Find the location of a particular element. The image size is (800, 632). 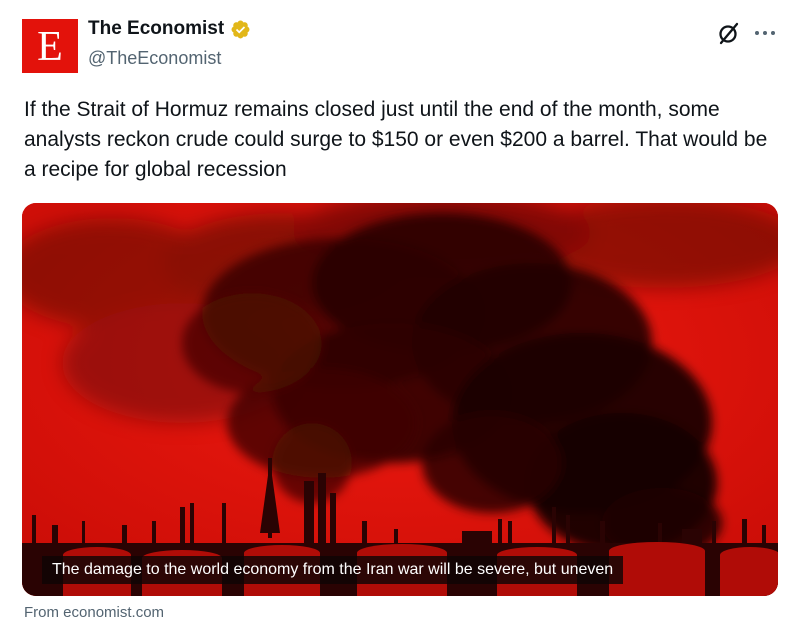

avatar-letter: E is located at coordinates (50, 47).